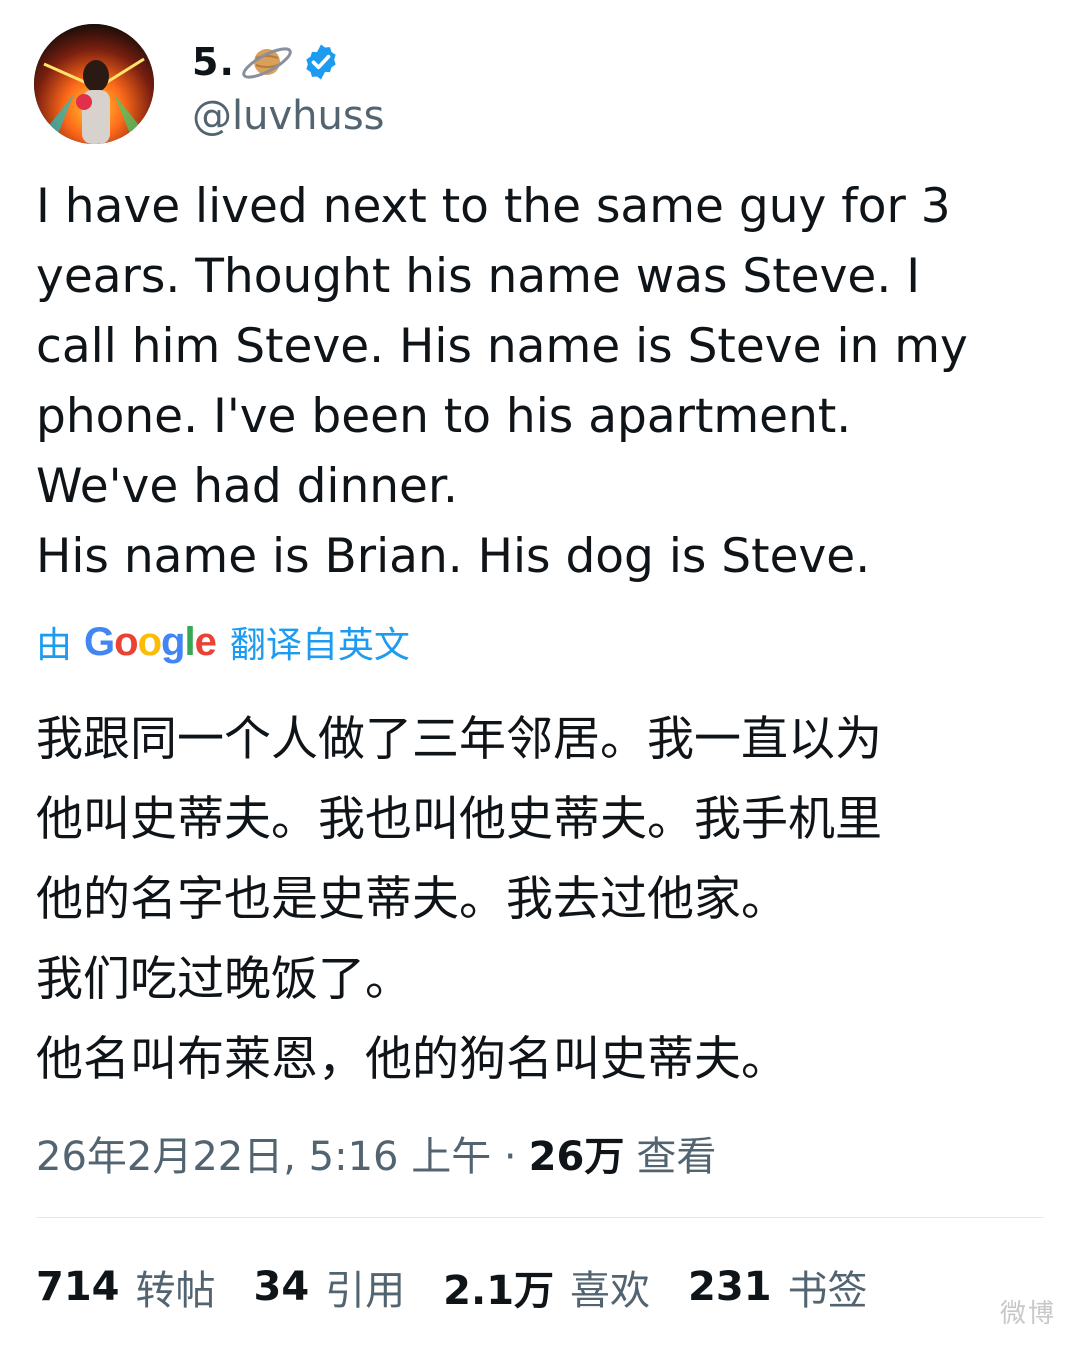 This screenshot has width=1080, height=1348. I want to click on stat-label: 书签, so click(827, 1291).